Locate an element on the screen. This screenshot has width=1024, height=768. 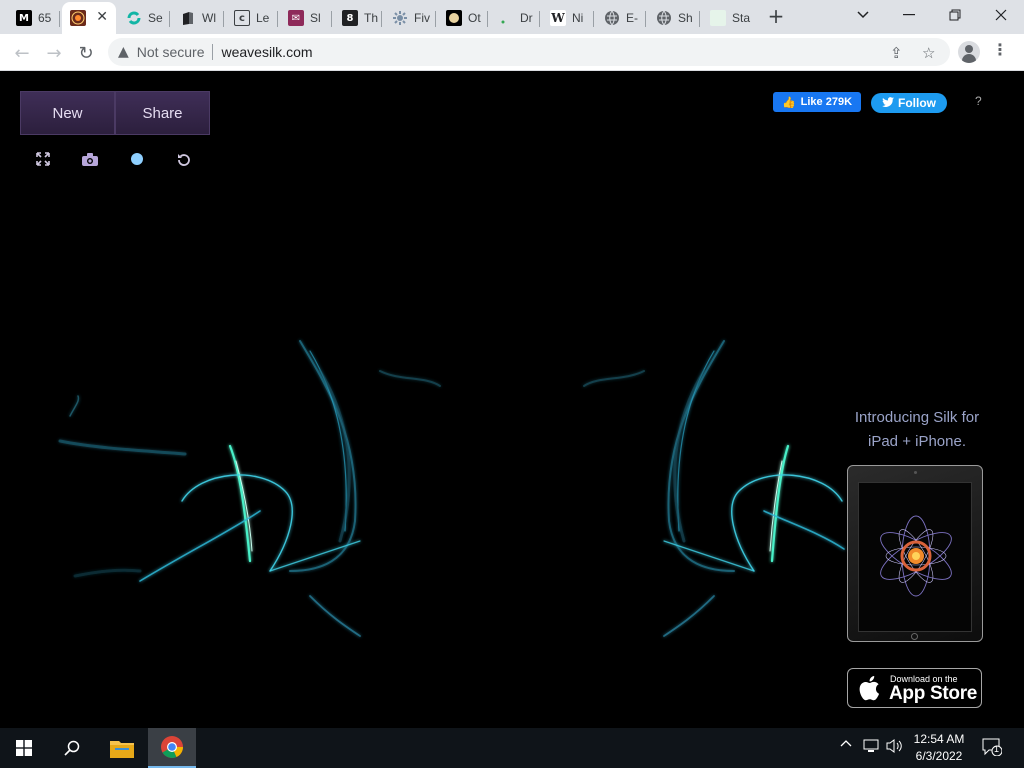
address-bar: ▲ Not secure weavesilk.com ⇪ ☆ is located at coordinates (529, 52).